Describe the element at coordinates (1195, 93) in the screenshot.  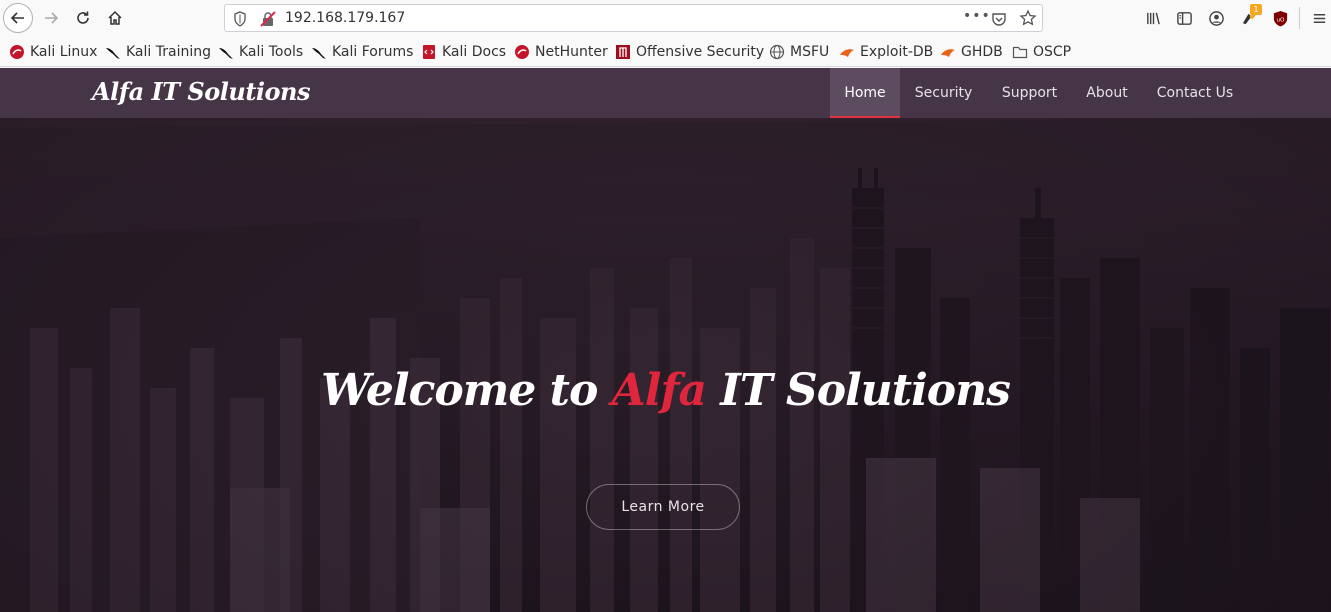
I see `nav-contact-us: Contact Us` at that location.